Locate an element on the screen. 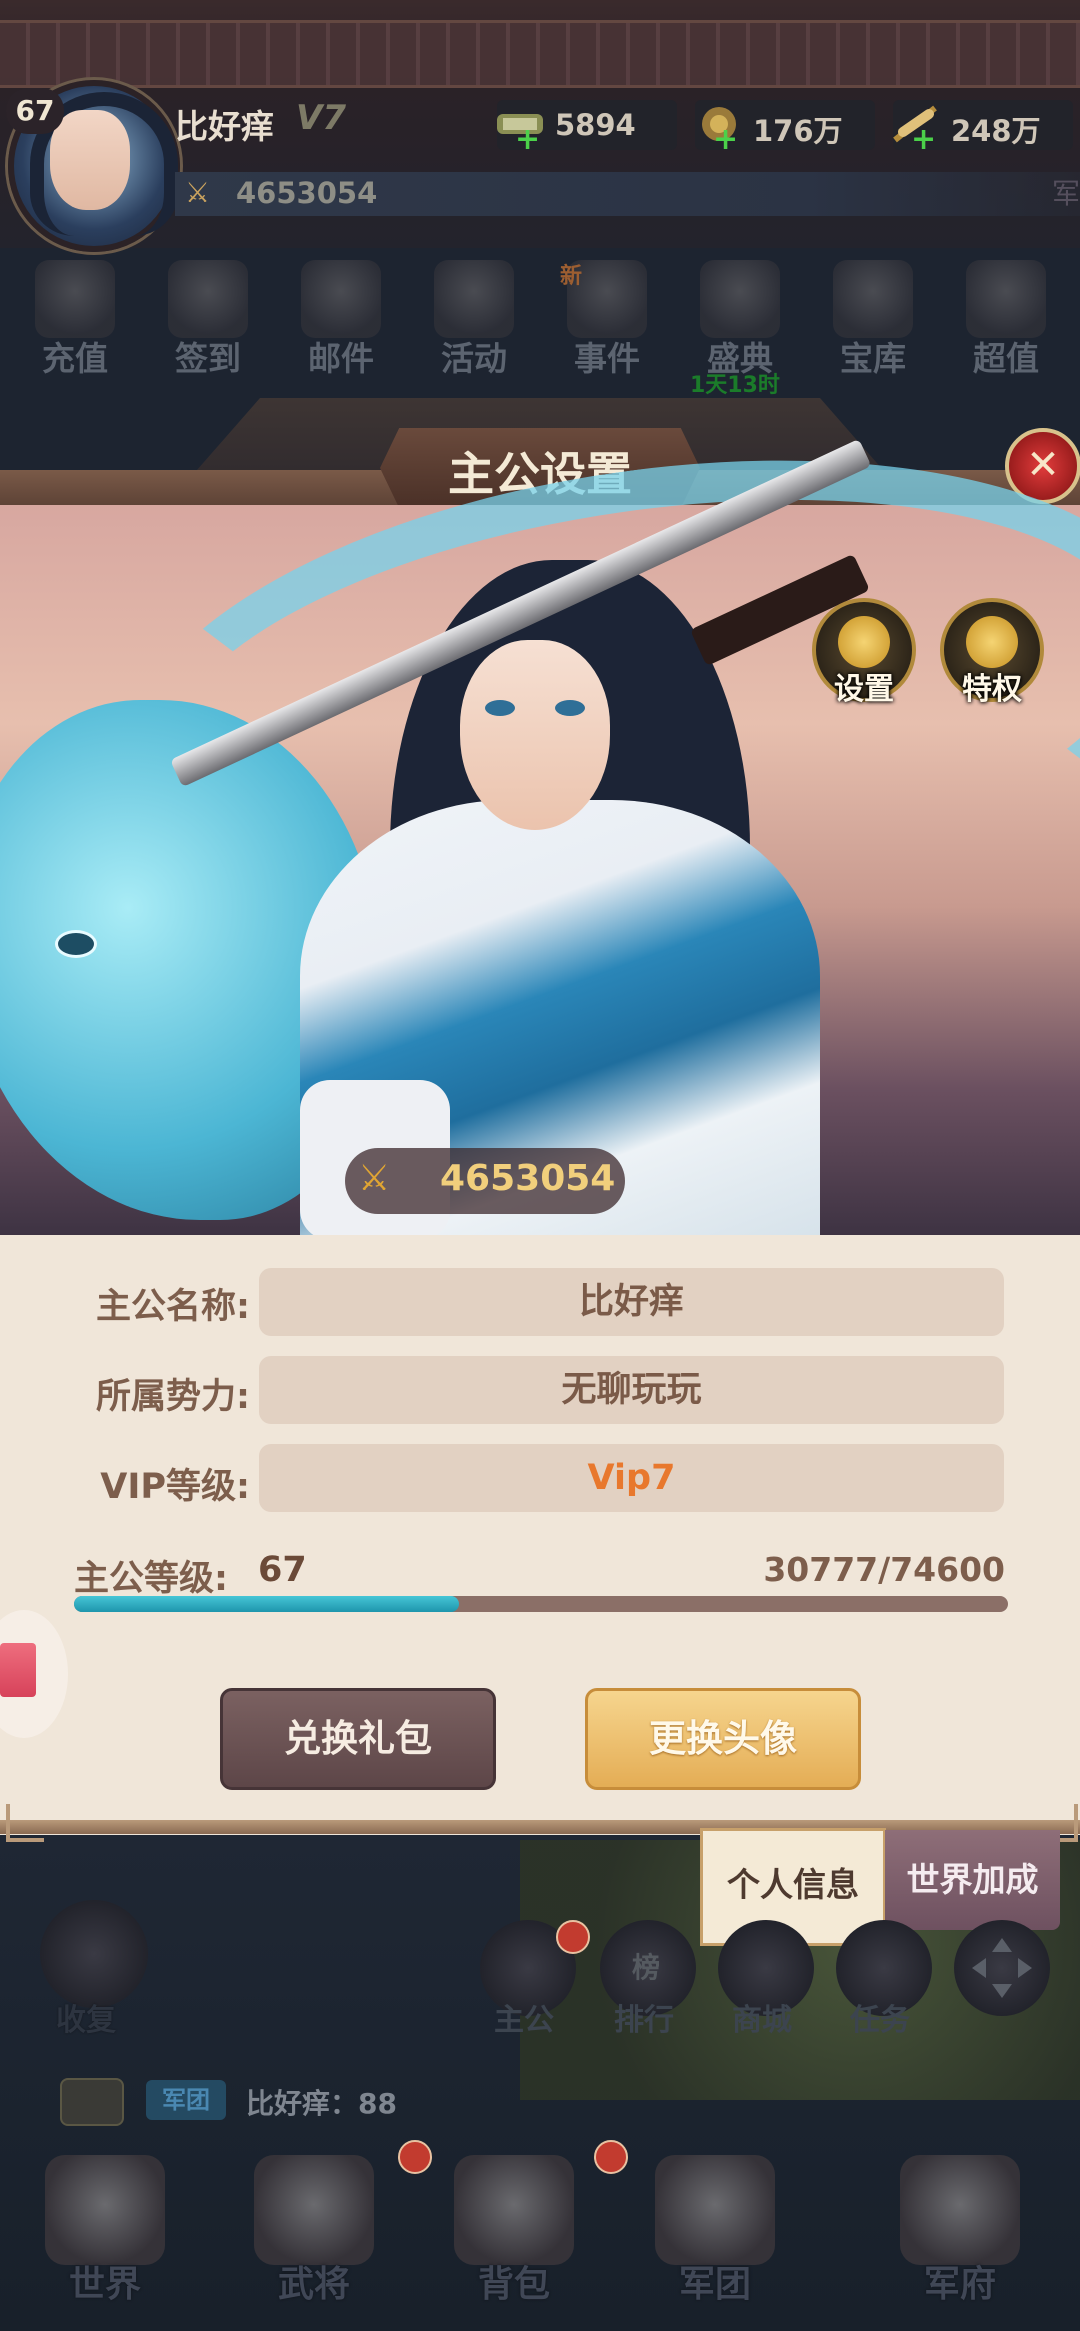 The width and height of the screenshot is (1080, 2331). menu-activity: 活动 is located at coordinates (474, 335).